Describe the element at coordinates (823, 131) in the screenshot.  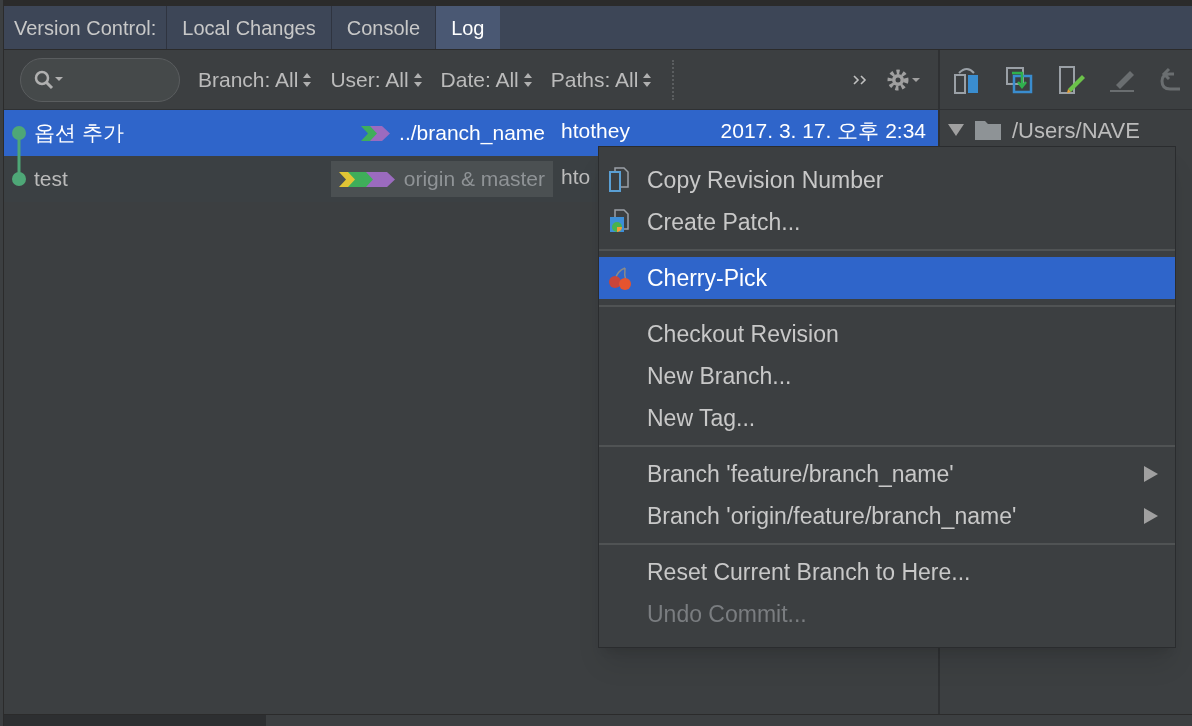
I see `commit-date: 2017. 3. 17. 오후 2:34` at that location.